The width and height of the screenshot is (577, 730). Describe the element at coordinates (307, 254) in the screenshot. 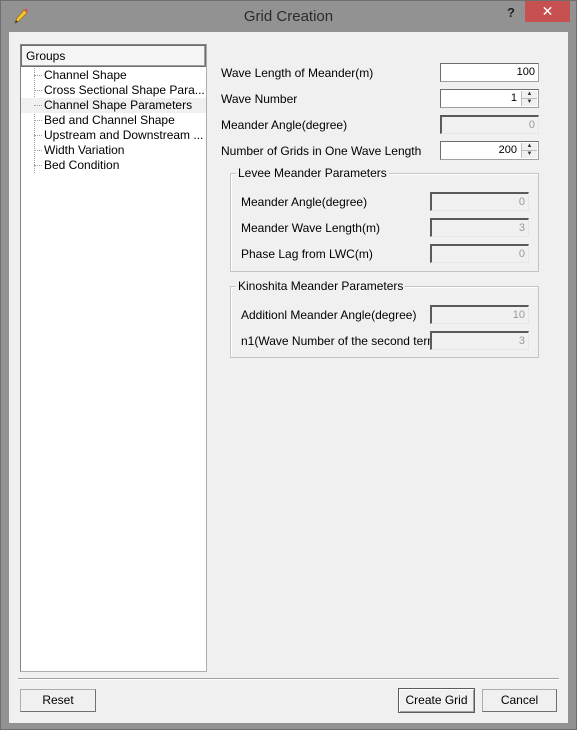

I see `phase-lag-label: Phase Lag from LWC(m)` at that location.